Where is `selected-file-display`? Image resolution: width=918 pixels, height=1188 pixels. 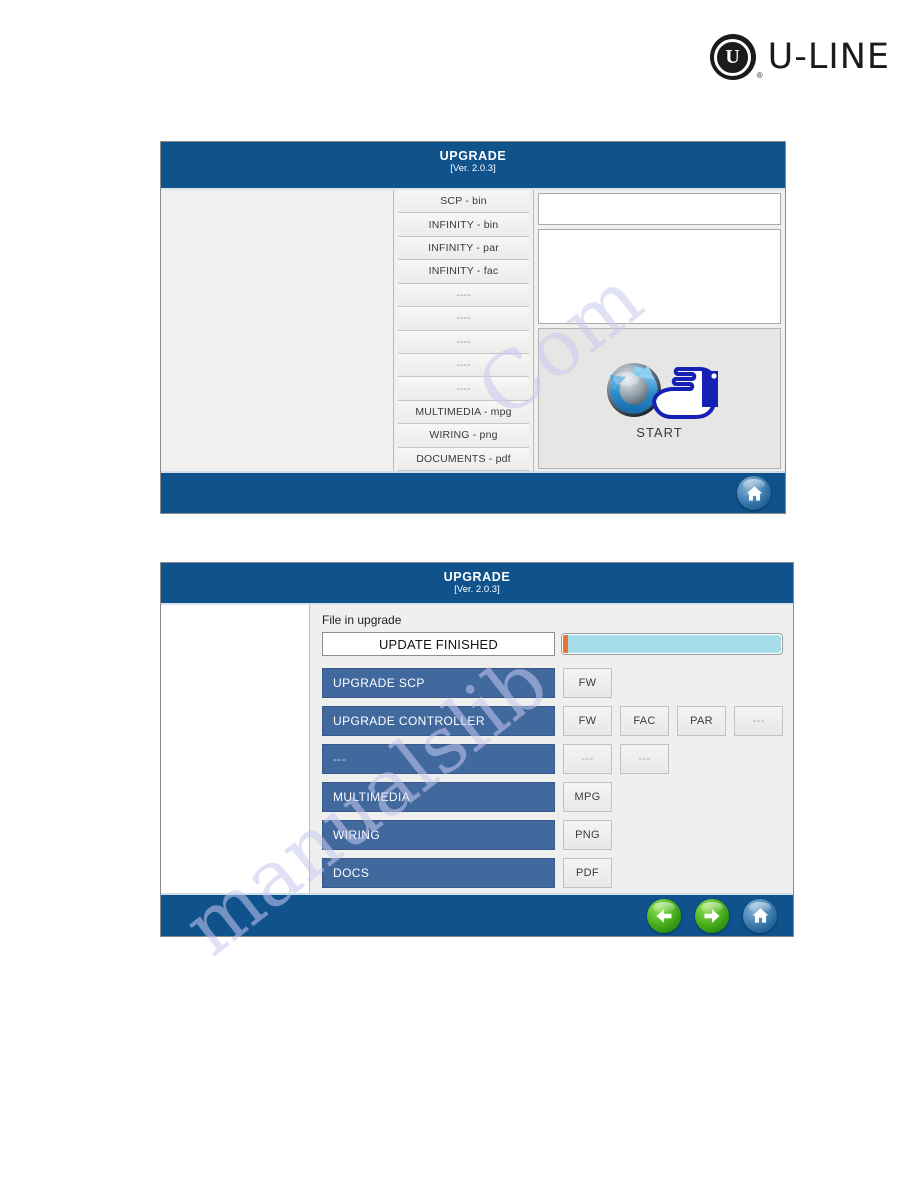
selected-file-display is located at coordinates (659, 209).